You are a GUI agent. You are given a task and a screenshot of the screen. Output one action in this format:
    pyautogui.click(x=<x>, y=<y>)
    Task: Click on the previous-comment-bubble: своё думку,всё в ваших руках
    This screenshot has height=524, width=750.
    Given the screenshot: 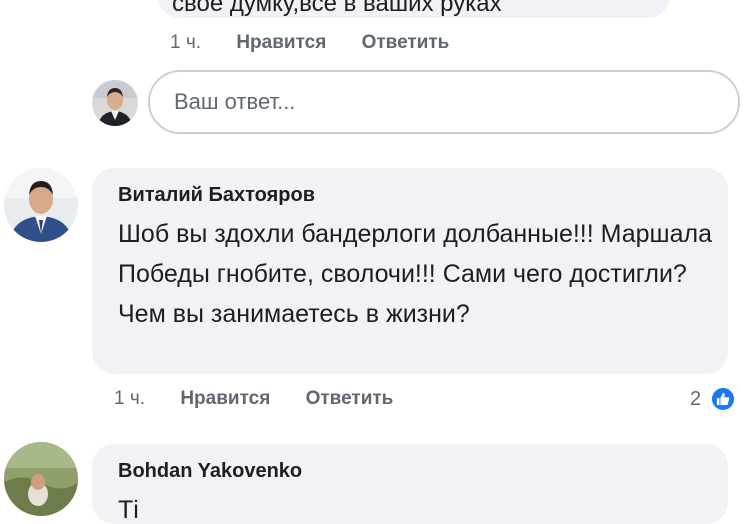 What is the action you would take?
    pyautogui.click(x=414, y=9)
    